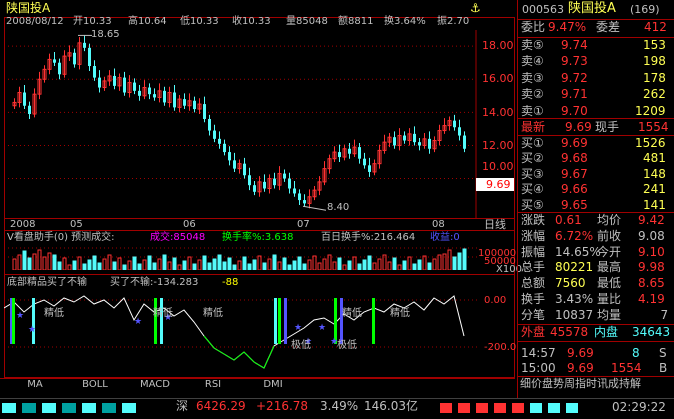 This screenshot has height=419, width=674. I want to click on price-tick-0: 18.00, so click(498, 45).